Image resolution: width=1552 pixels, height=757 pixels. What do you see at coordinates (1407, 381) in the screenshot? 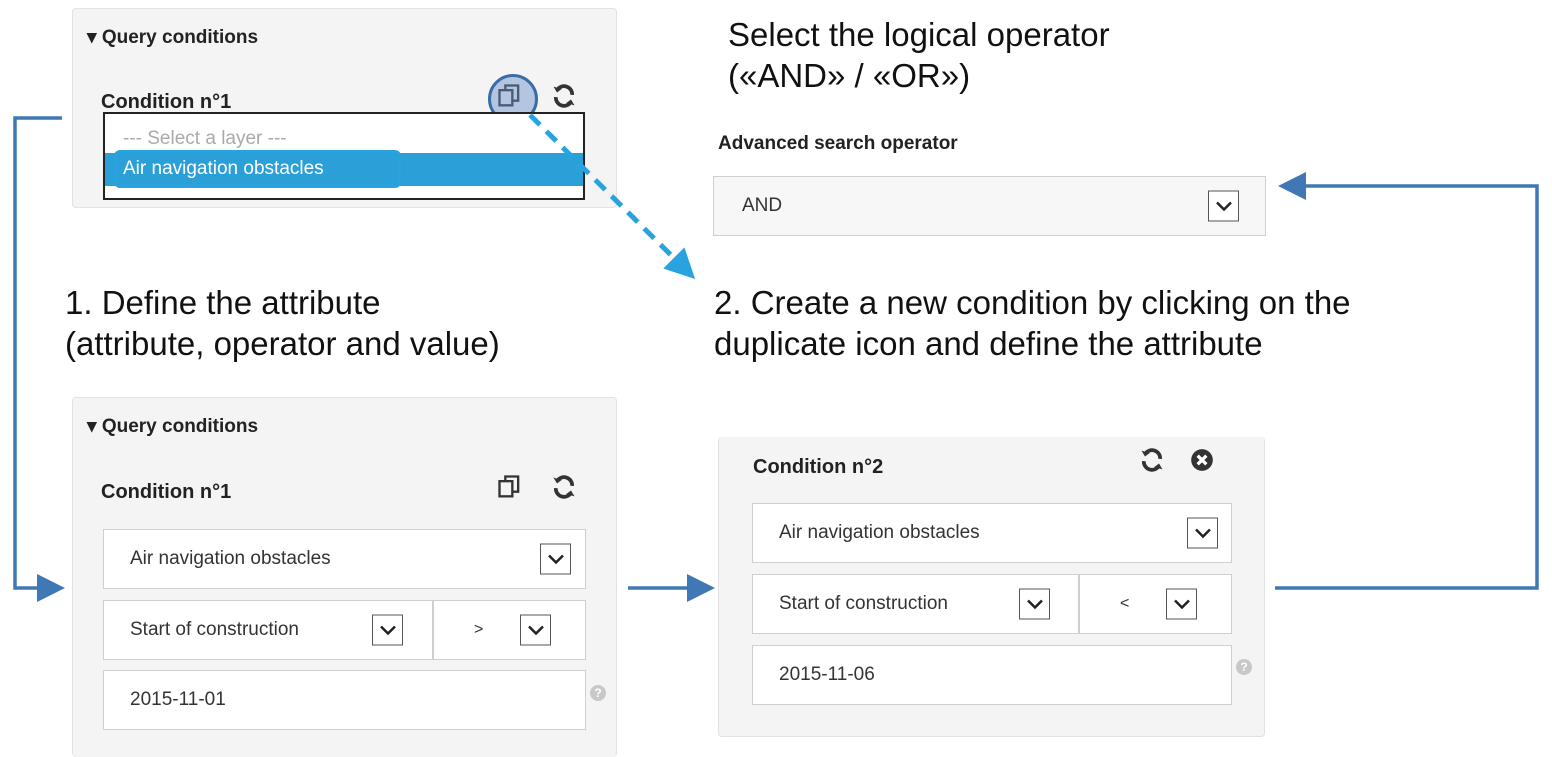
I see `arrow-to-operator` at bounding box center [1407, 381].